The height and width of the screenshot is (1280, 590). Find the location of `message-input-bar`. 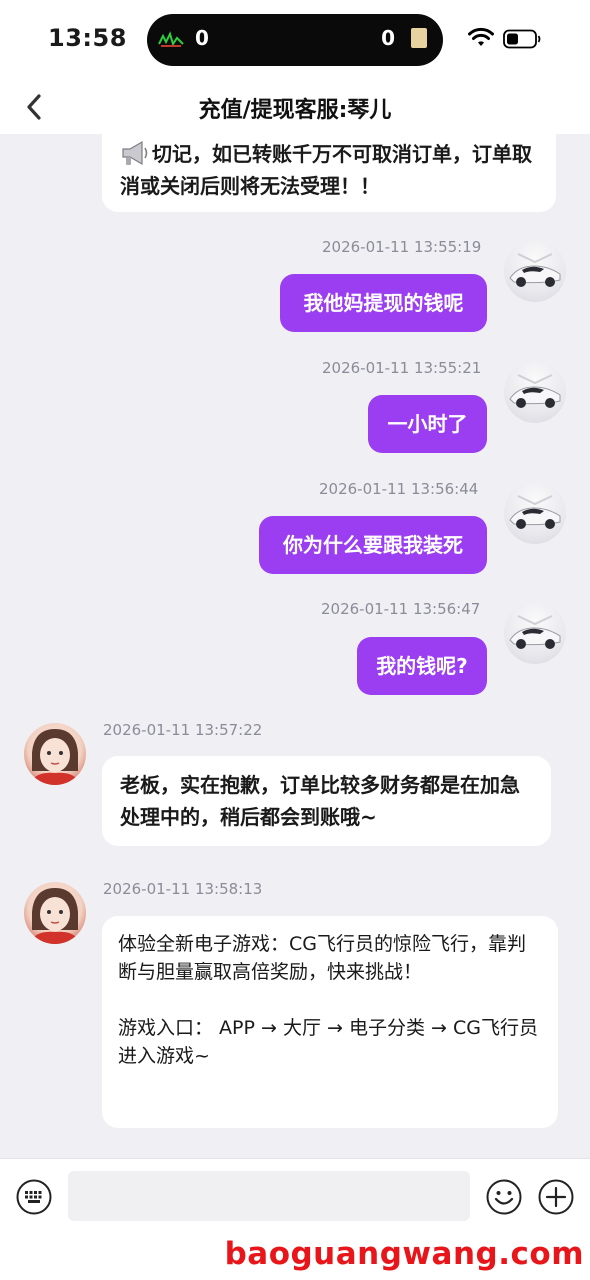

message-input-bar is located at coordinates (295, 1197).